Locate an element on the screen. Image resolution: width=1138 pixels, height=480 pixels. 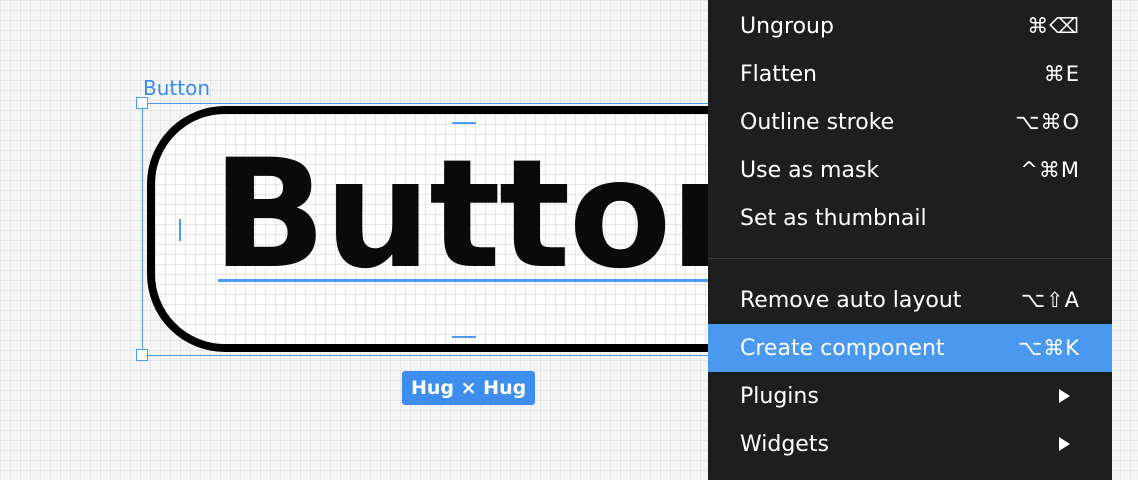
menu-item-label: Outline stroke is located at coordinates (817, 122).